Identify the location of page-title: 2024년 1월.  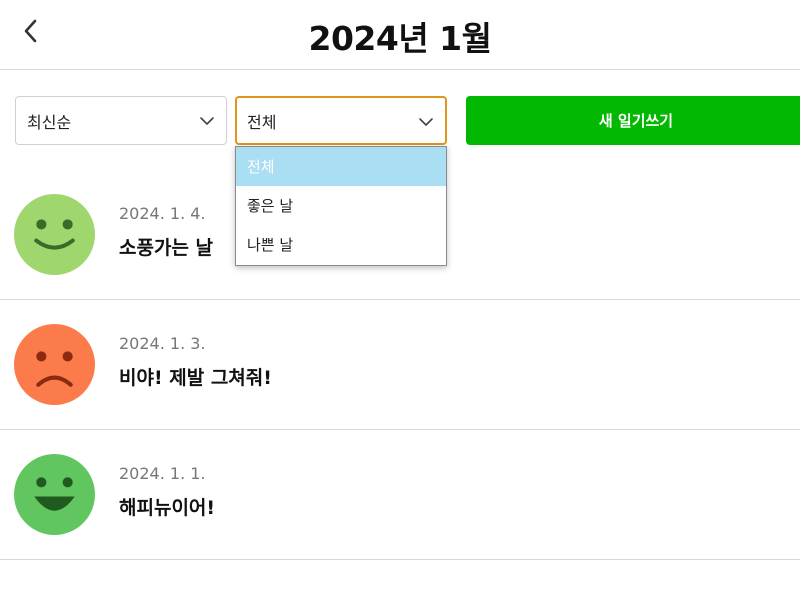
(400, 38).